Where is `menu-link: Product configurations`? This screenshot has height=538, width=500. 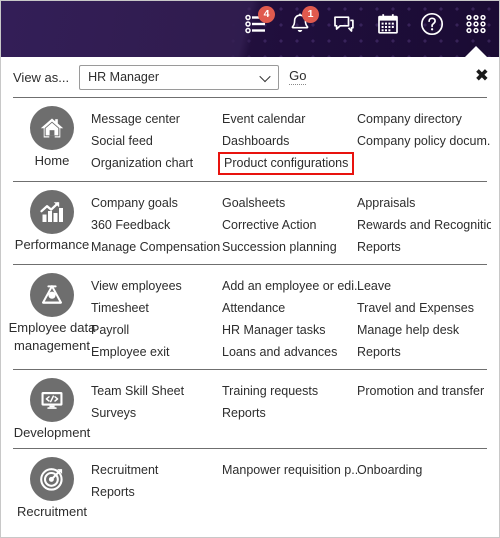 menu-link: Product configurations is located at coordinates (286, 163).